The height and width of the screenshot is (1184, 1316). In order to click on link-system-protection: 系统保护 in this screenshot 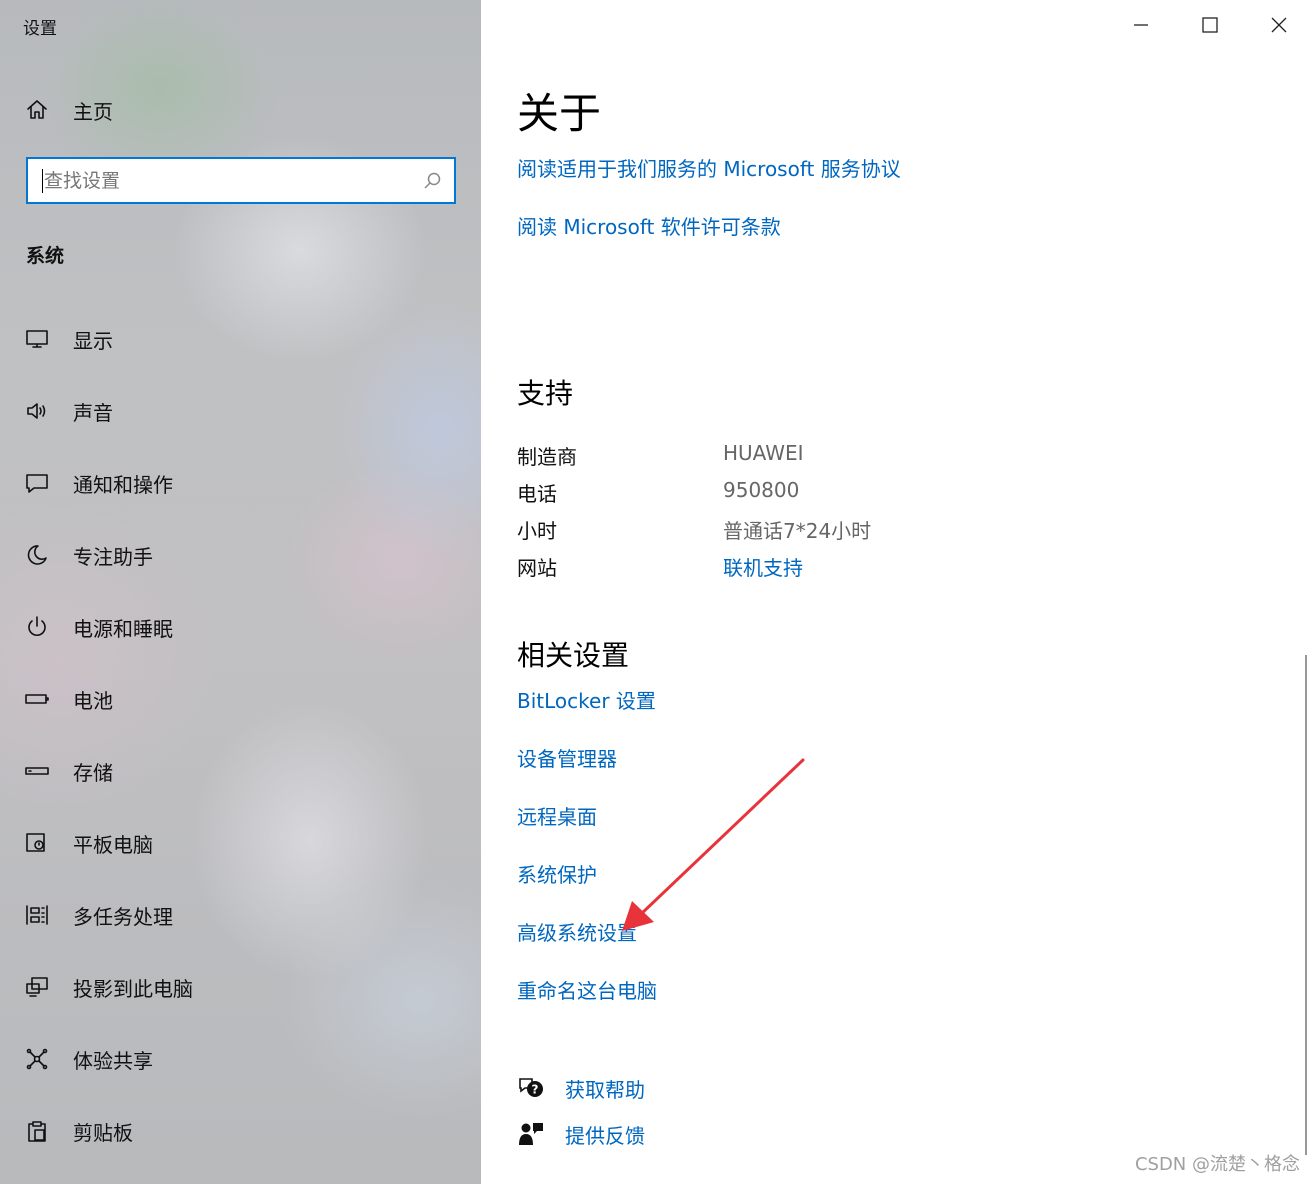, I will do `click(557, 873)`.